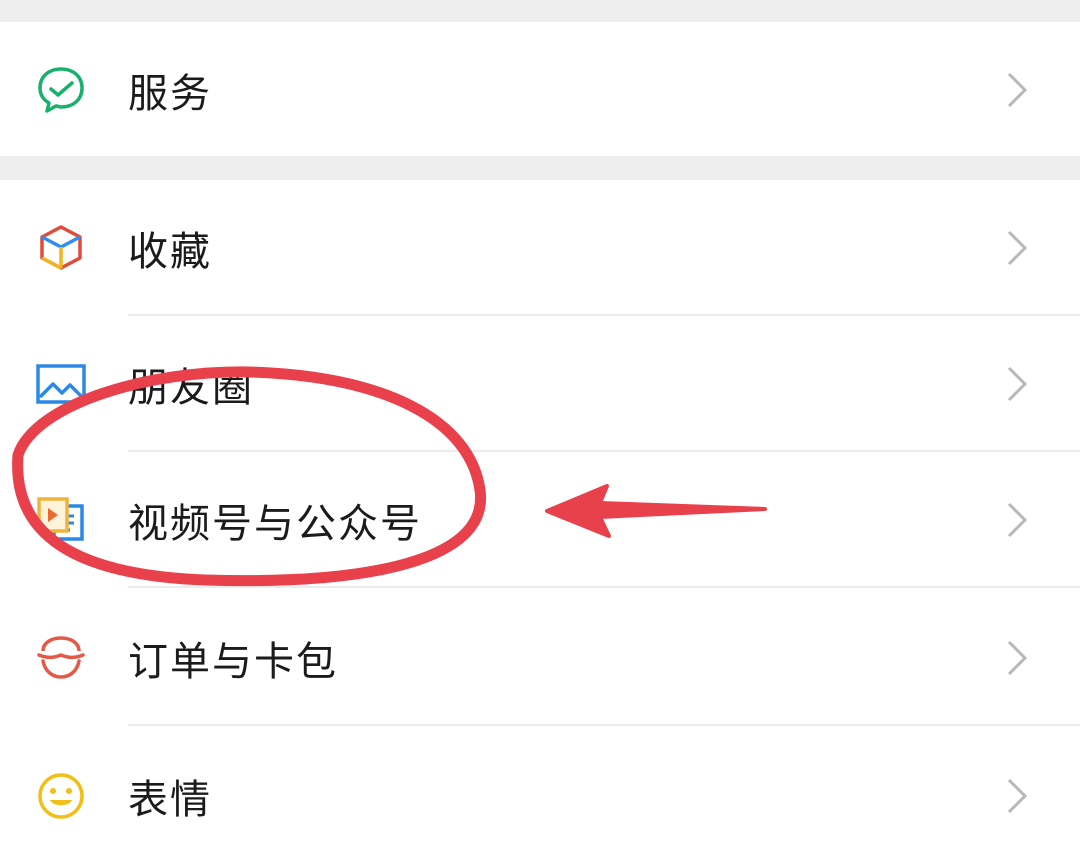 The height and width of the screenshot is (865, 1080). Describe the element at coordinates (61, 796) in the screenshot. I see `smiley-icon` at that location.